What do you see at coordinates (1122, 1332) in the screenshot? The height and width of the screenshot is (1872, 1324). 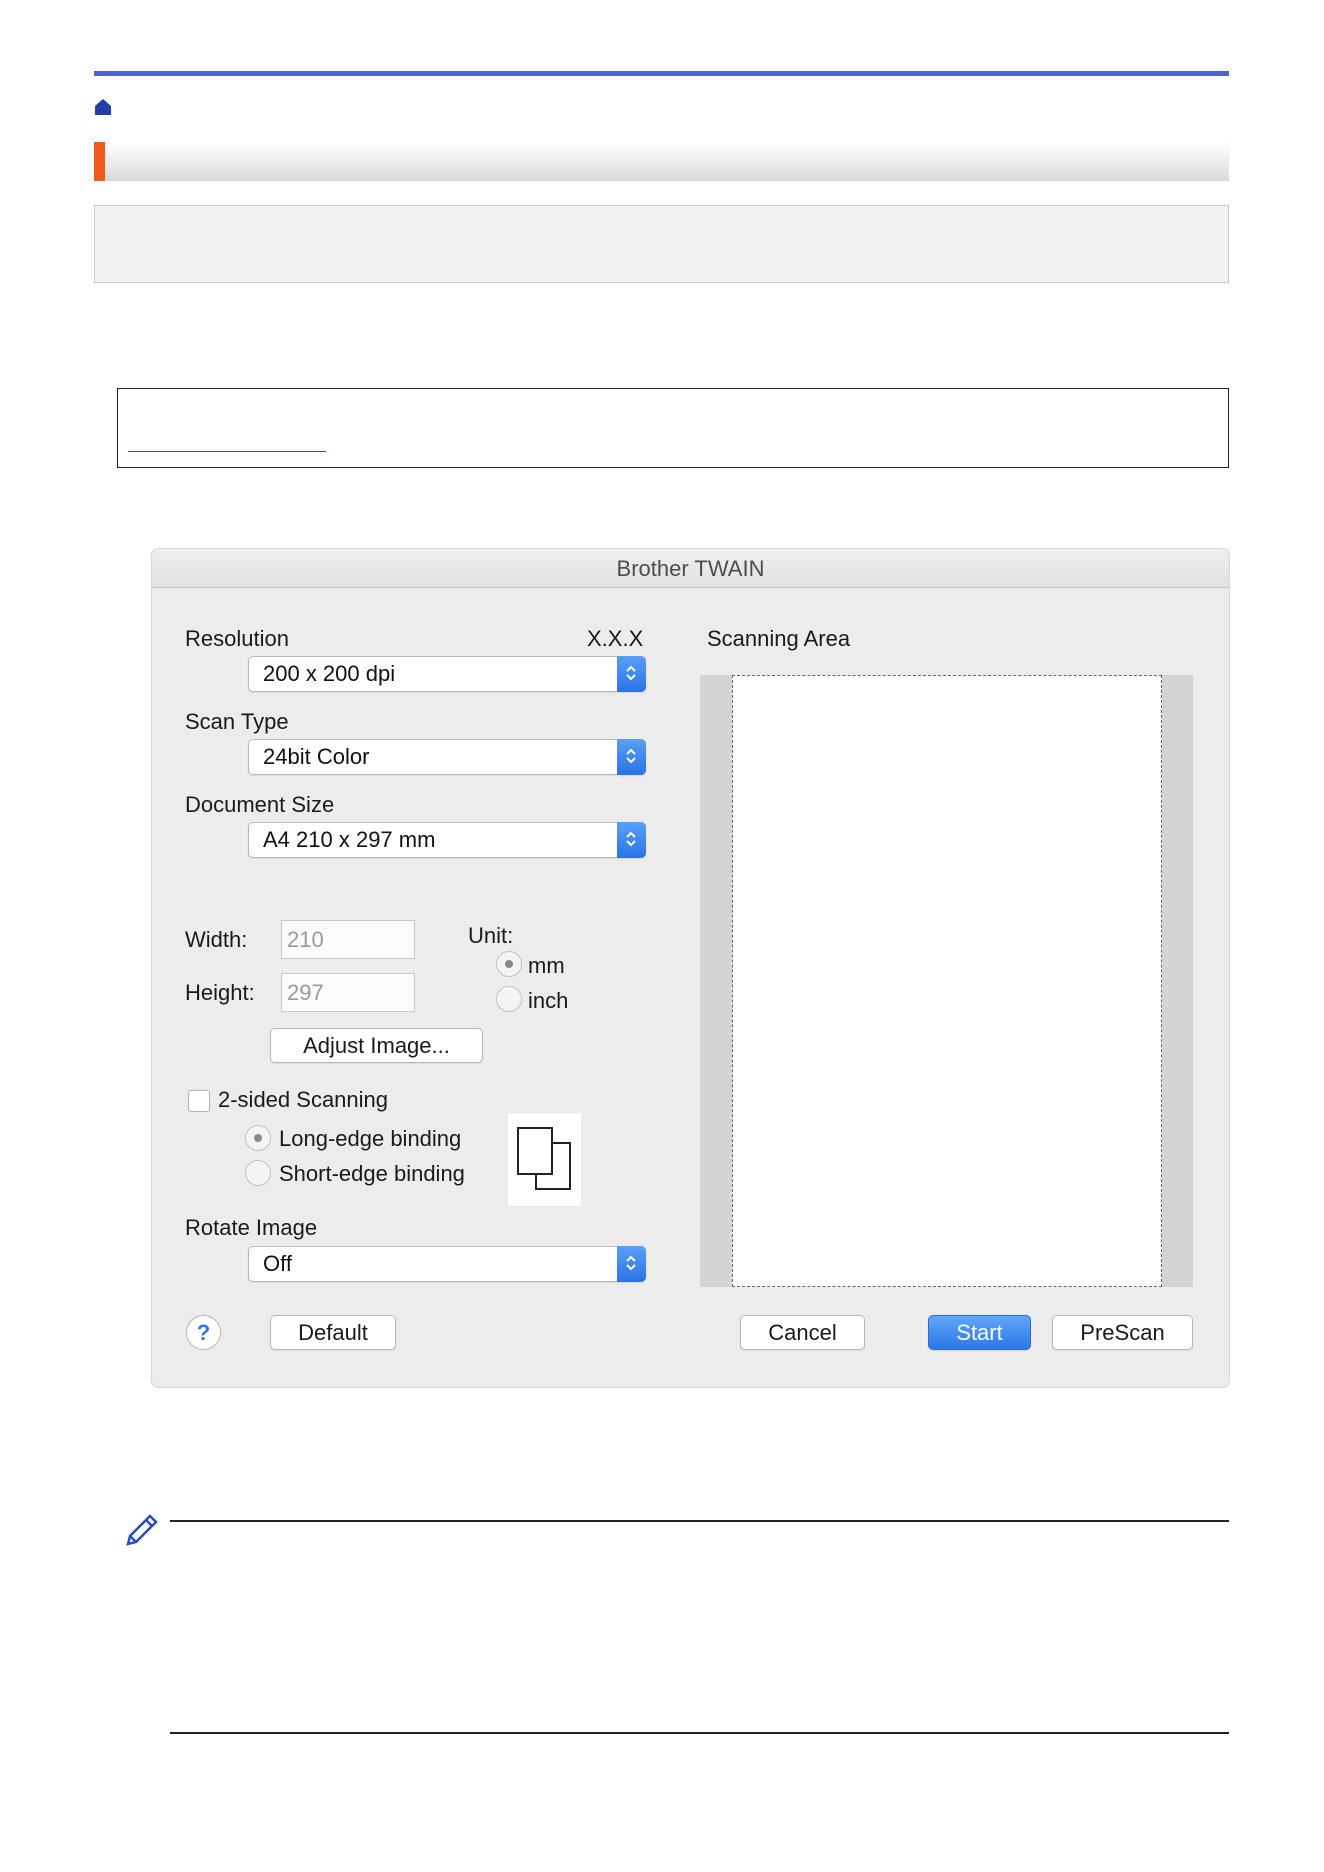 I see `prescan-button: PreScan` at bounding box center [1122, 1332].